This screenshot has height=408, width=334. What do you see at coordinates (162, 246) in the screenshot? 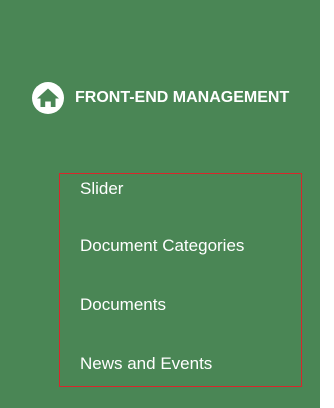
I see `menu-item-document-categories: Document Categories` at bounding box center [162, 246].